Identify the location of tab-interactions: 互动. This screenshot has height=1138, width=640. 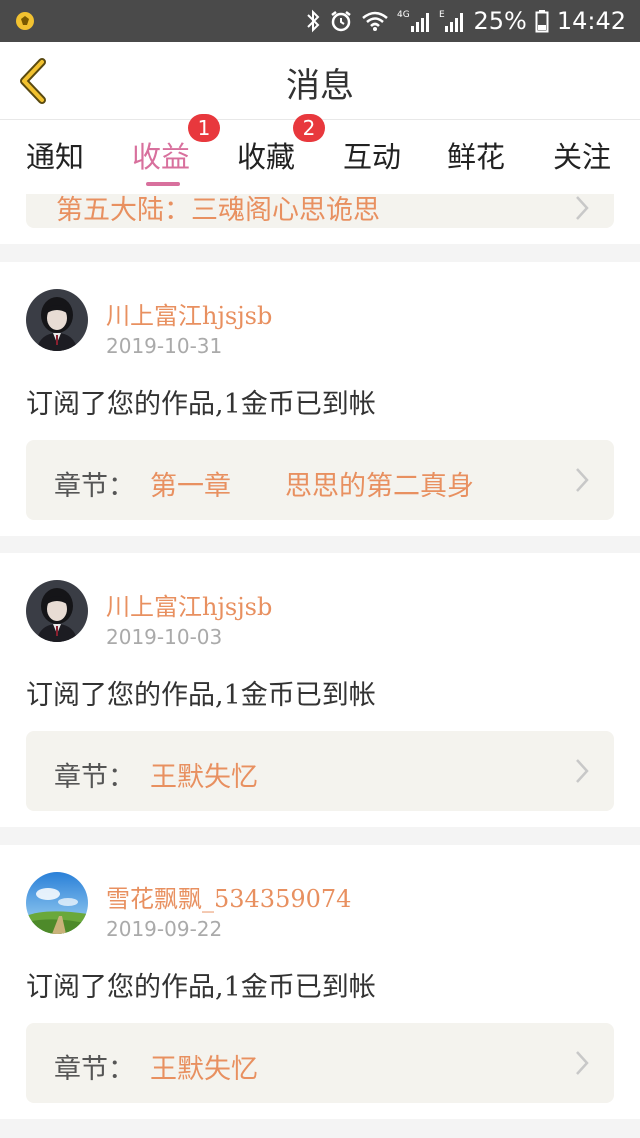
(372, 155).